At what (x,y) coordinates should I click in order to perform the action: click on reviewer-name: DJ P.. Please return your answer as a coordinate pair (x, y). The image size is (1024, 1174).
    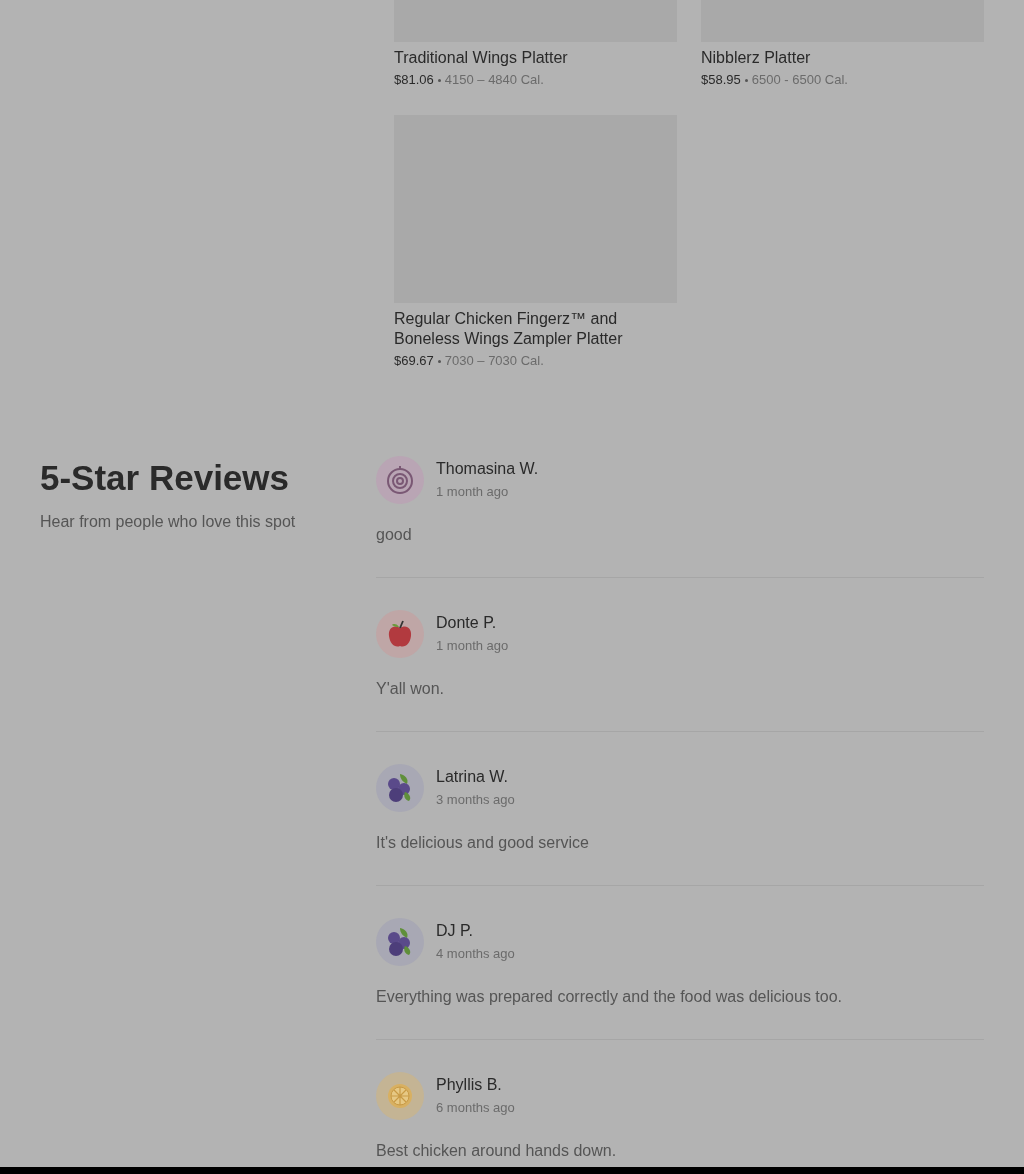
    Looking at the image, I should click on (455, 931).